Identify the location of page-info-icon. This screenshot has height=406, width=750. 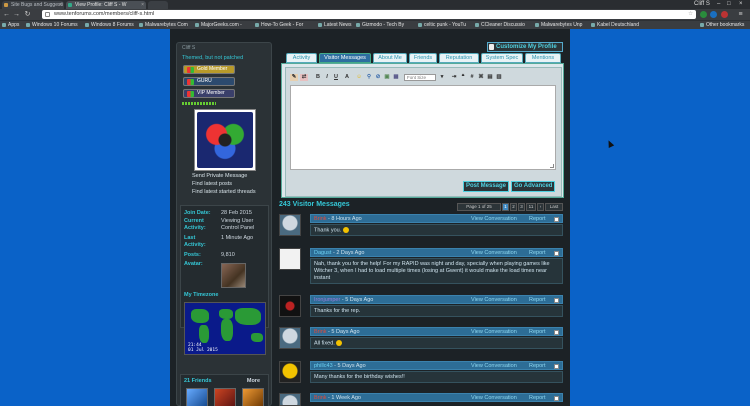
(47, 14).